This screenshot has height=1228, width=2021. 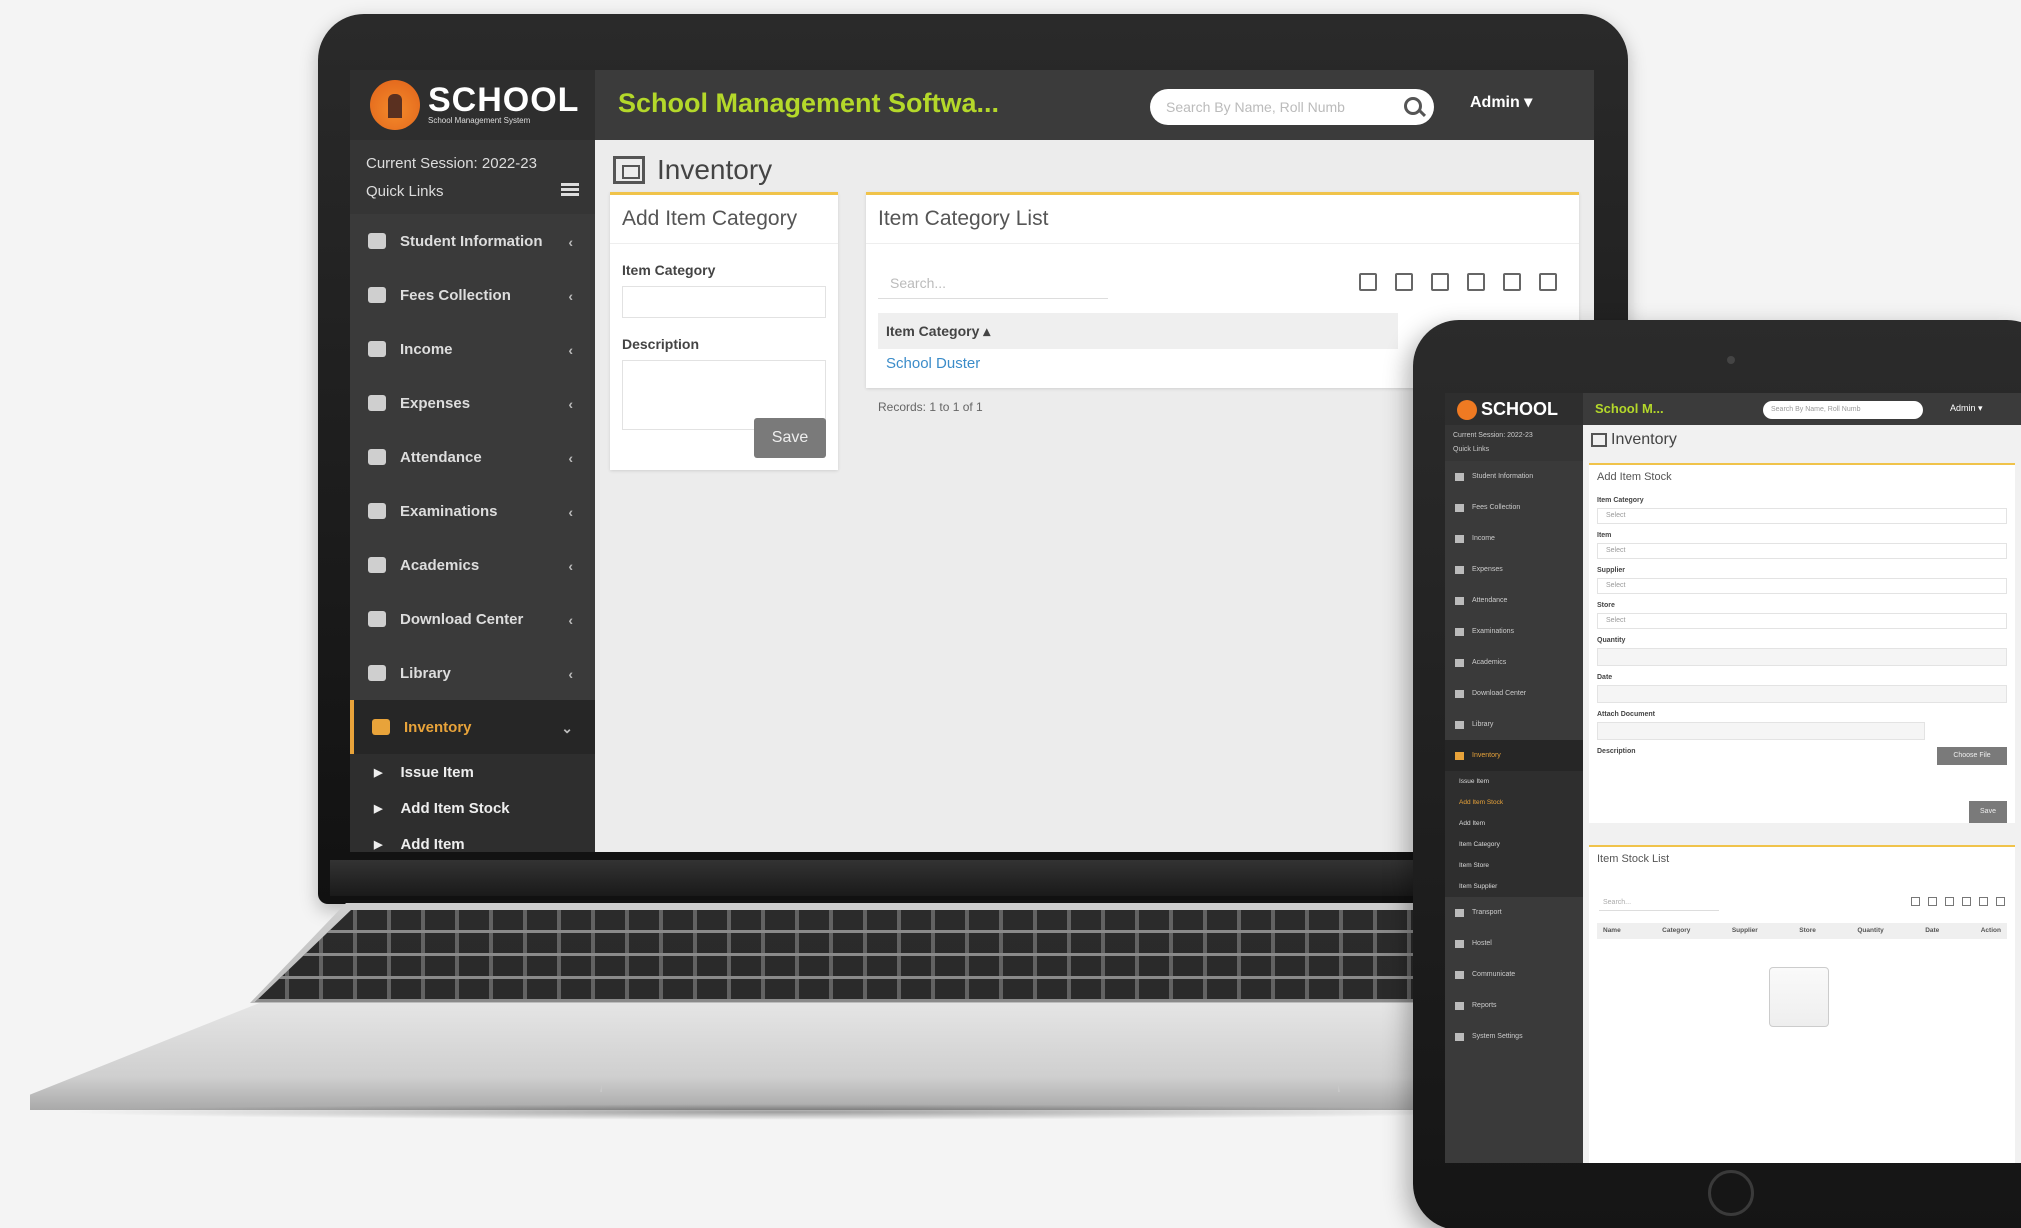 I want to click on sidebar-item-inventory: Inventory, so click(x=1514, y=755).